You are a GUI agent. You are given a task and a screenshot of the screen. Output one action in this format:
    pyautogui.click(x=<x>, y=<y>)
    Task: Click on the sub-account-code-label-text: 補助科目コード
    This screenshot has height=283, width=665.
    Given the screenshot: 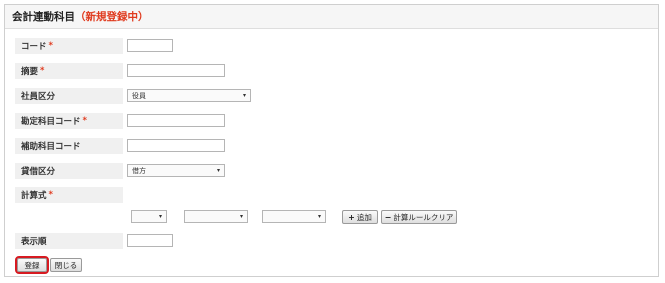 What is the action you would take?
    pyautogui.click(x=51, y=147)
    